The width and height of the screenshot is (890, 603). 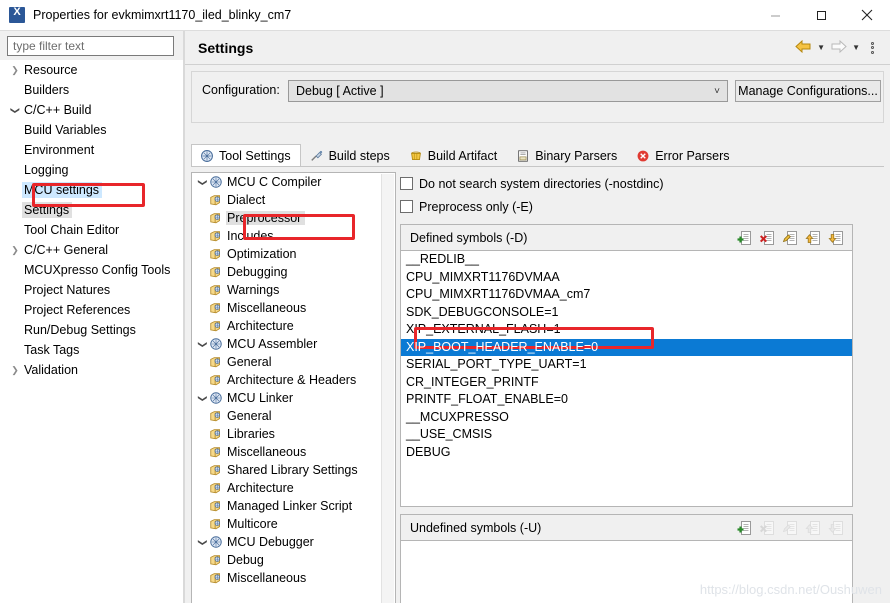 What do you see at coordinates (293, 524) in the screenshot?
I see `tool-tree-item-multicore: Multicore` at bounding box center [293, 524].